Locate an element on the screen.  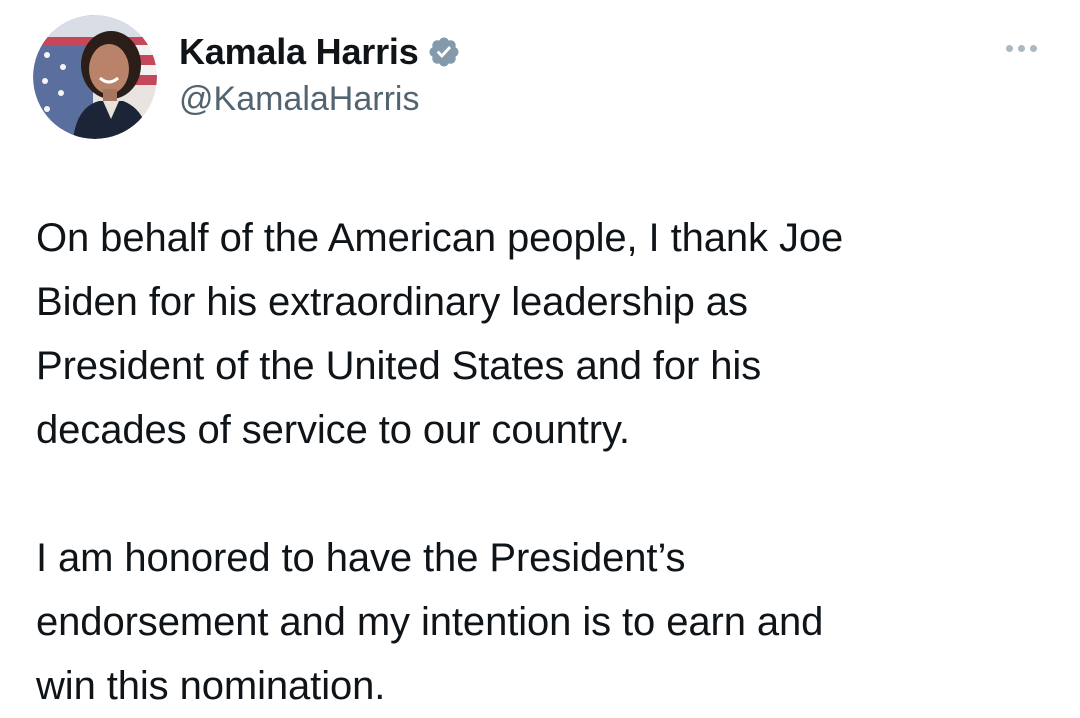
display-name: Kamala Harris is located at coordinates (299, 52).